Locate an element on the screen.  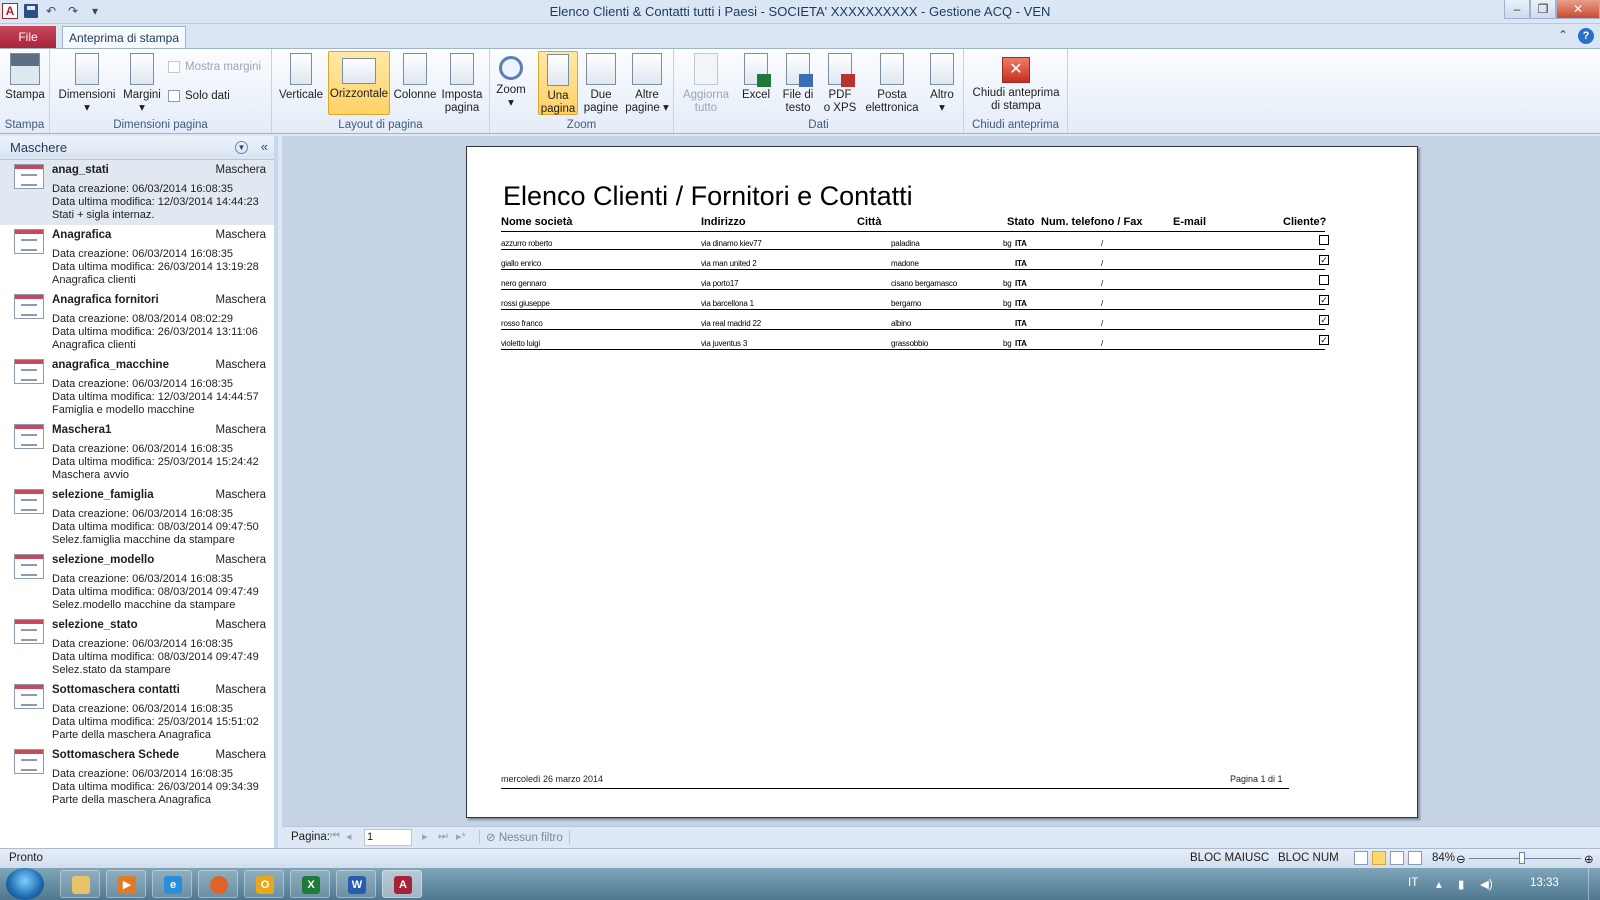
zoom-slider-track is located at coordinates (1525, 858).